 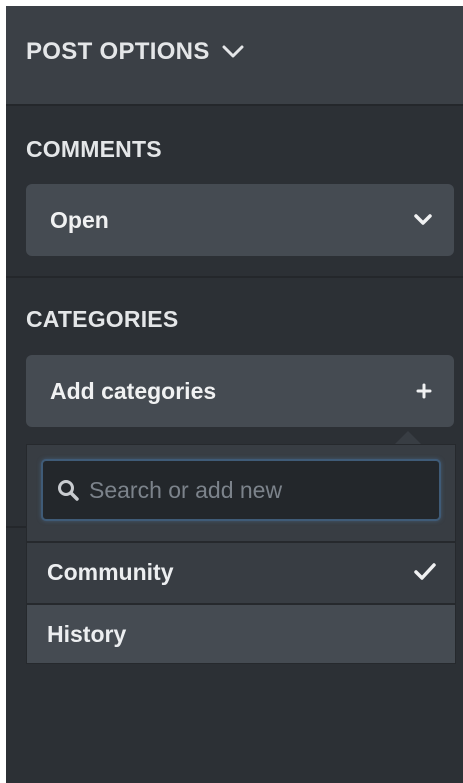 I want to click on post-options-header: POST OPTIONS, so click(x=234, y=56).